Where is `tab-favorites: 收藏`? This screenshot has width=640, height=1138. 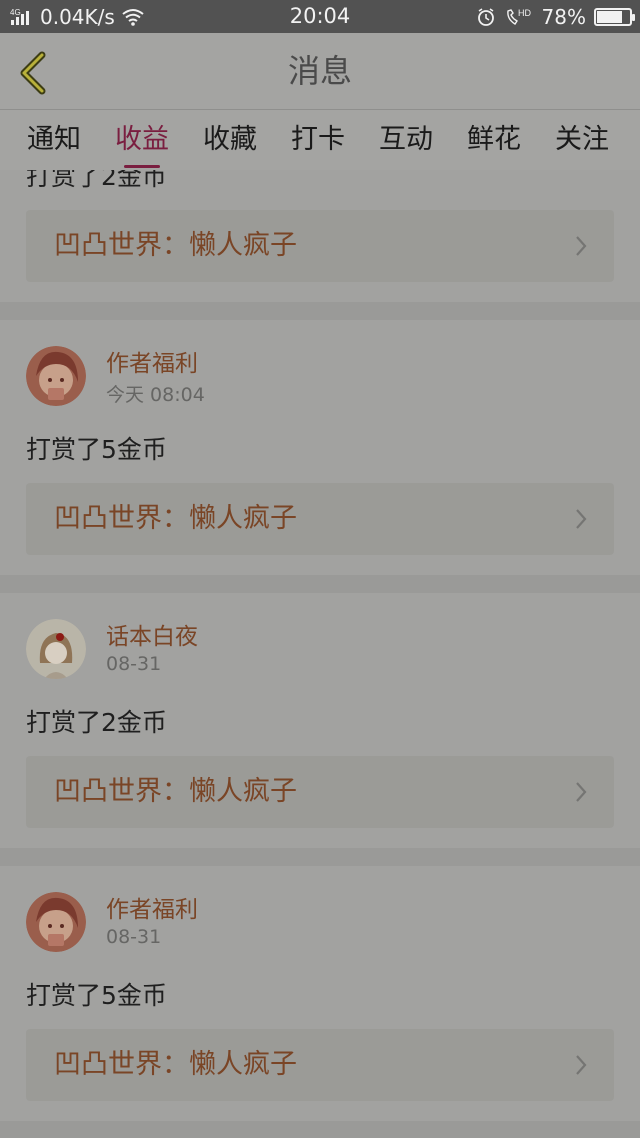 tab-favorites: 收藏 is located at coordinates (230, 140).